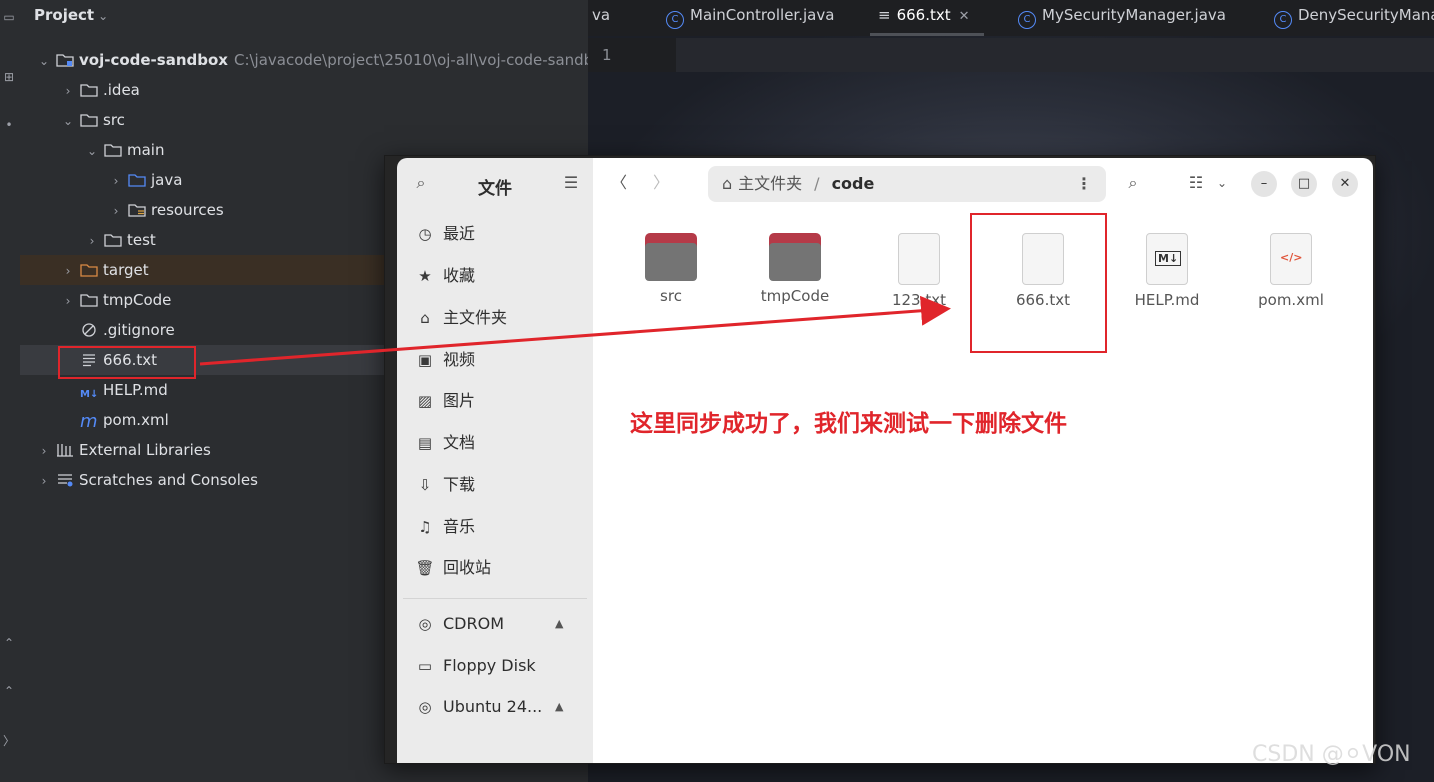 The height and width of the screenshot is (782, 1434). What do you see at coordinates (459, 275) in the screenshot?
I see `sidebar-item-label: 收藏` at bounding box center [459, 275].